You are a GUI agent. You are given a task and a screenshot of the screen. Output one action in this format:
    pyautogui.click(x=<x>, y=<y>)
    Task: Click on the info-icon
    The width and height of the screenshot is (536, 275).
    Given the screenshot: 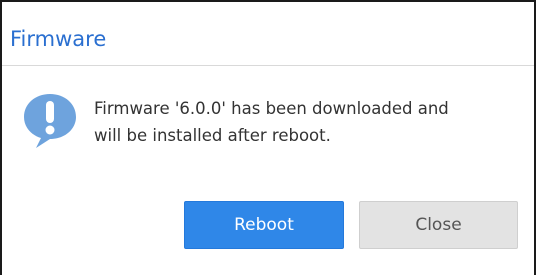 What is the action you would take?
    pyautogui.click(x=50, y=121)
    